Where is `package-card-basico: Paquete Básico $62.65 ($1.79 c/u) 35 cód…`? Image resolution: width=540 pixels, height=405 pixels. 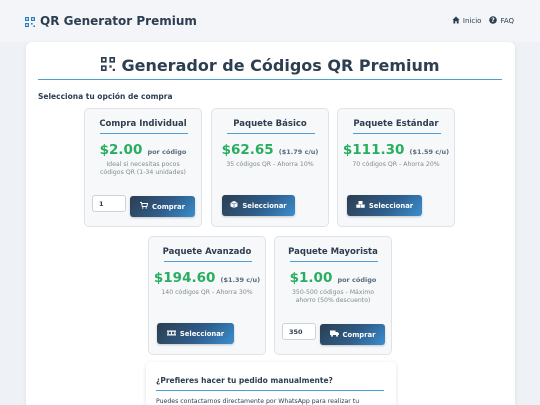 package-card-basico: Paquete Básico $62.65 ($1.79 c/u) 35 cód… is located at coordinates (270, 167).